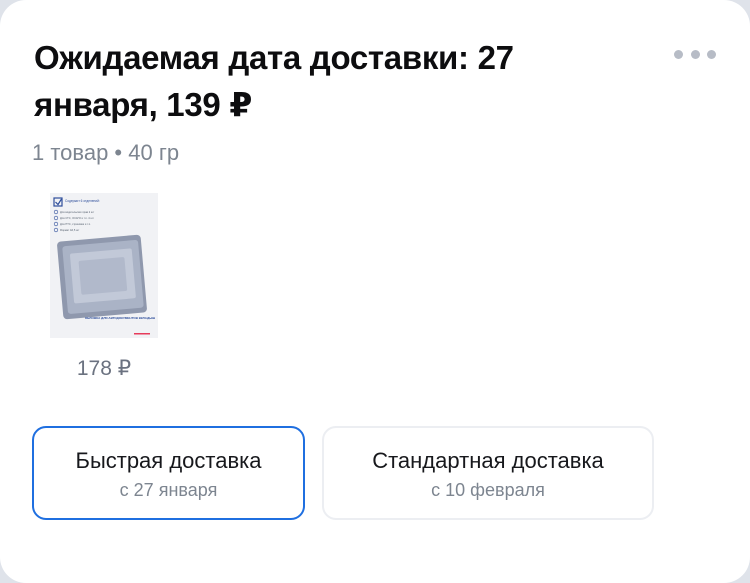 The image size is (750, 583). What do you see at coordinates (168, 460) in the screenshot?
I see `fast-delivery-title: Быстрая доставка` at bounding box center [168, 460].